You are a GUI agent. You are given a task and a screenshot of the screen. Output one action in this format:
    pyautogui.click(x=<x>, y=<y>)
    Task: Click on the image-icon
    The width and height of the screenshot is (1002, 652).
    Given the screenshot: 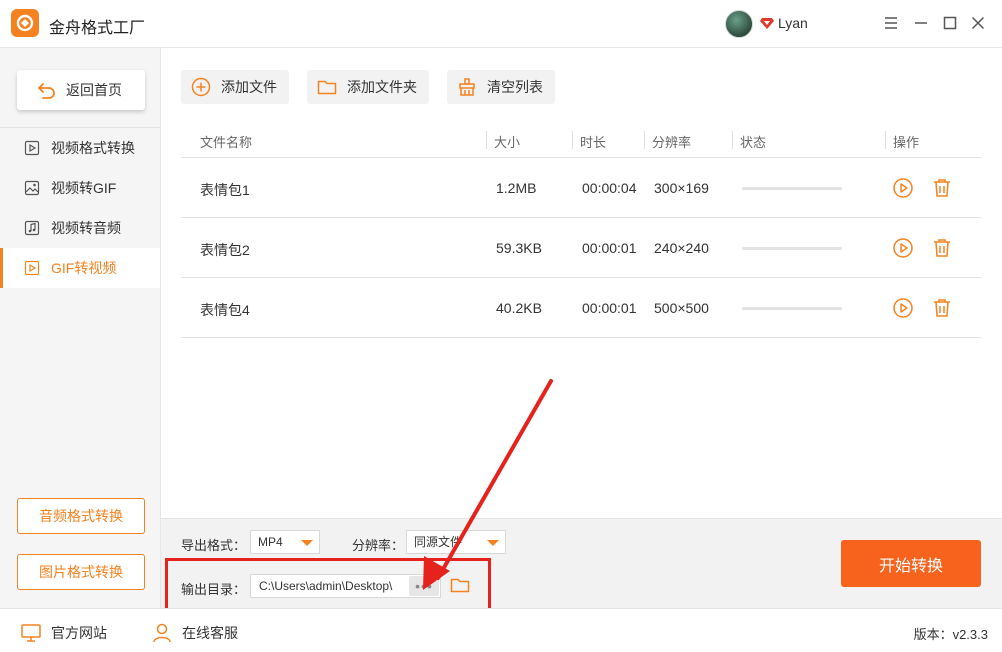 What is the action you would take?
    pyautogui.click(x=32, y=188)
    